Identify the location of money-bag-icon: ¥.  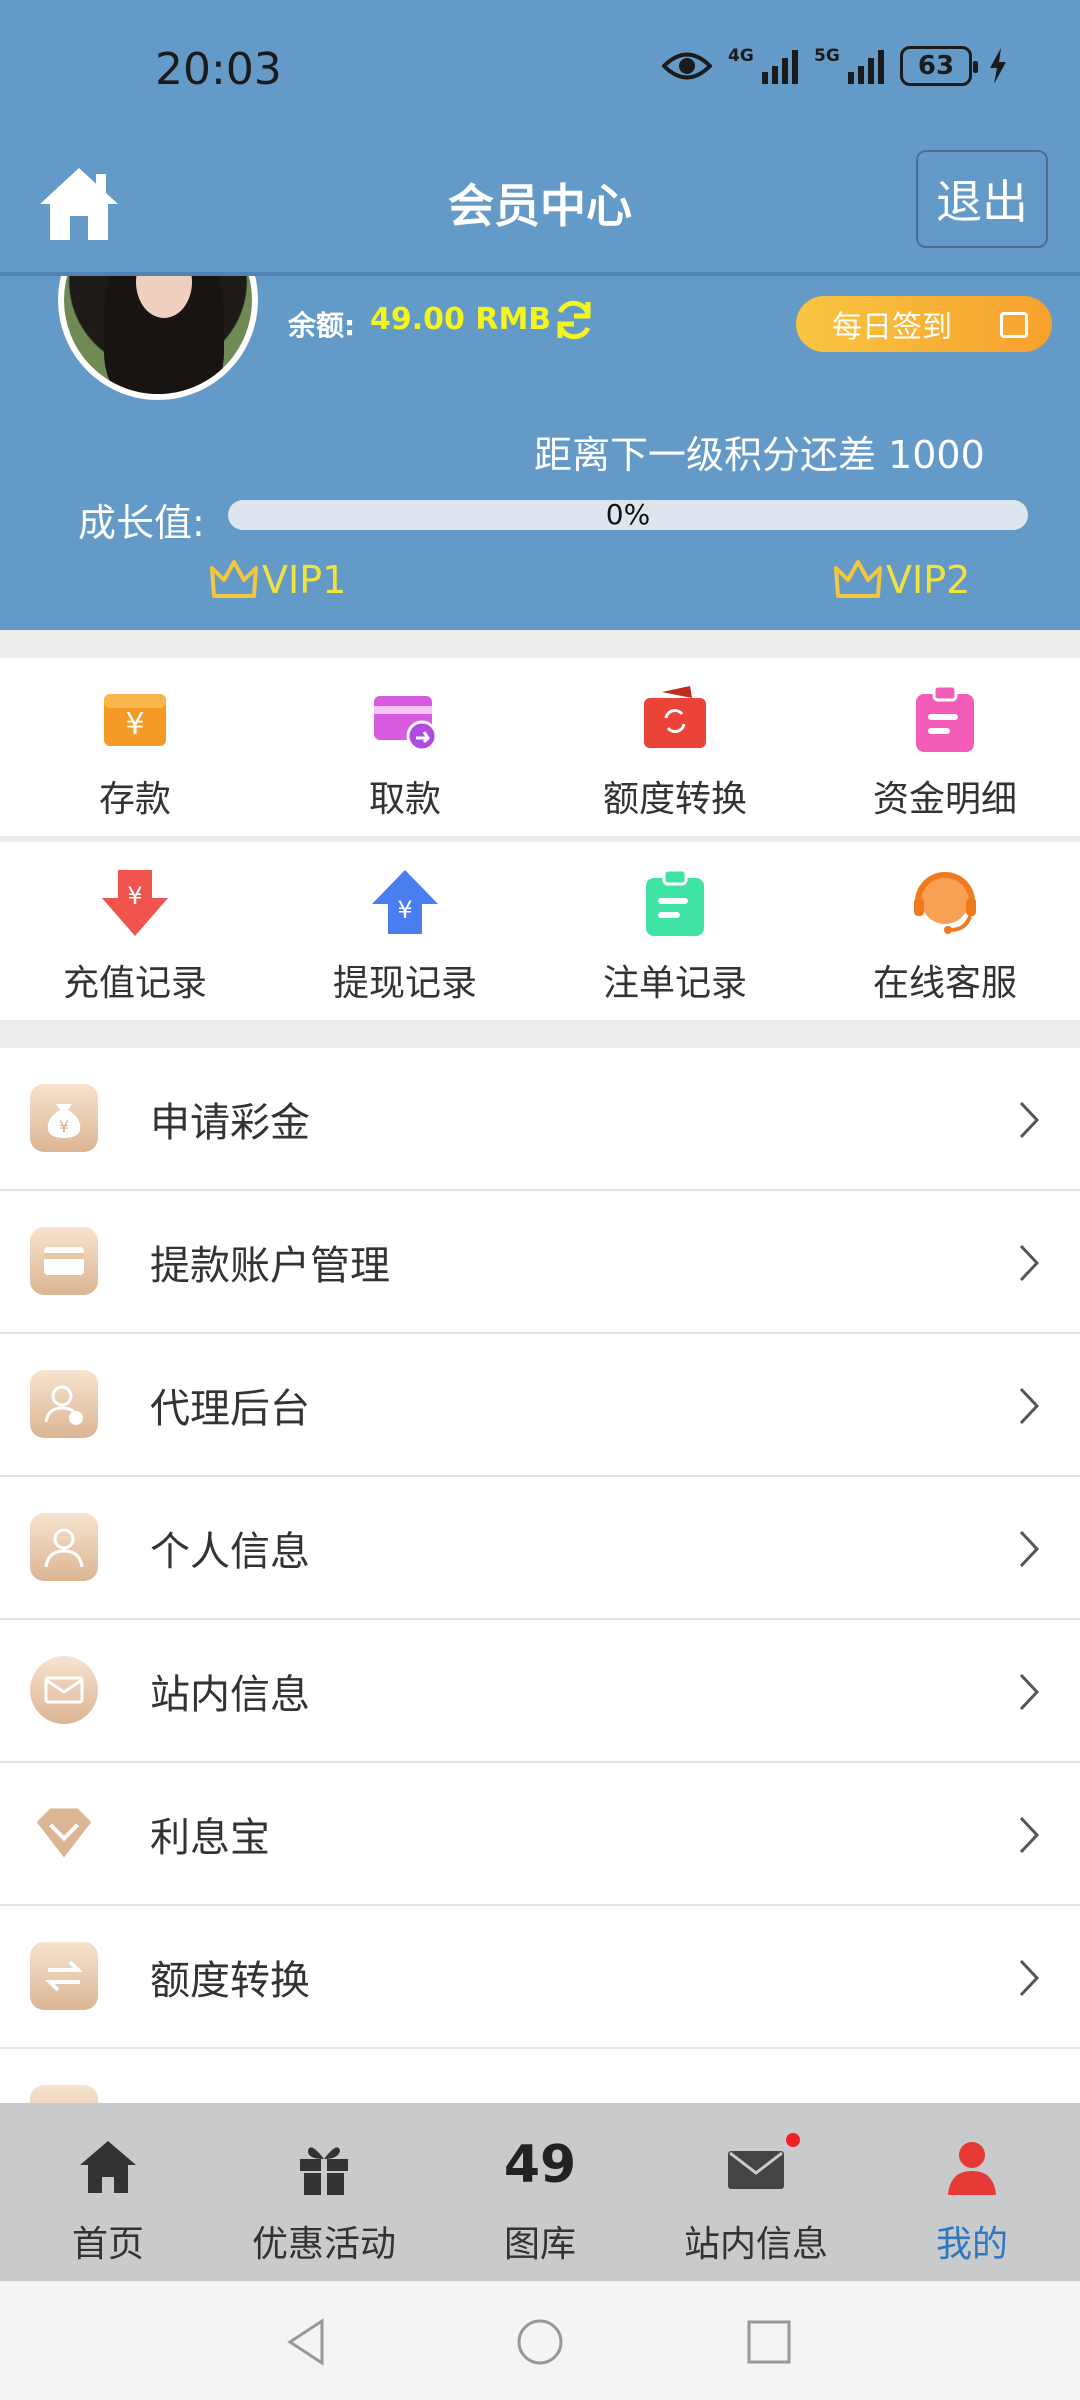
(64, 1118).